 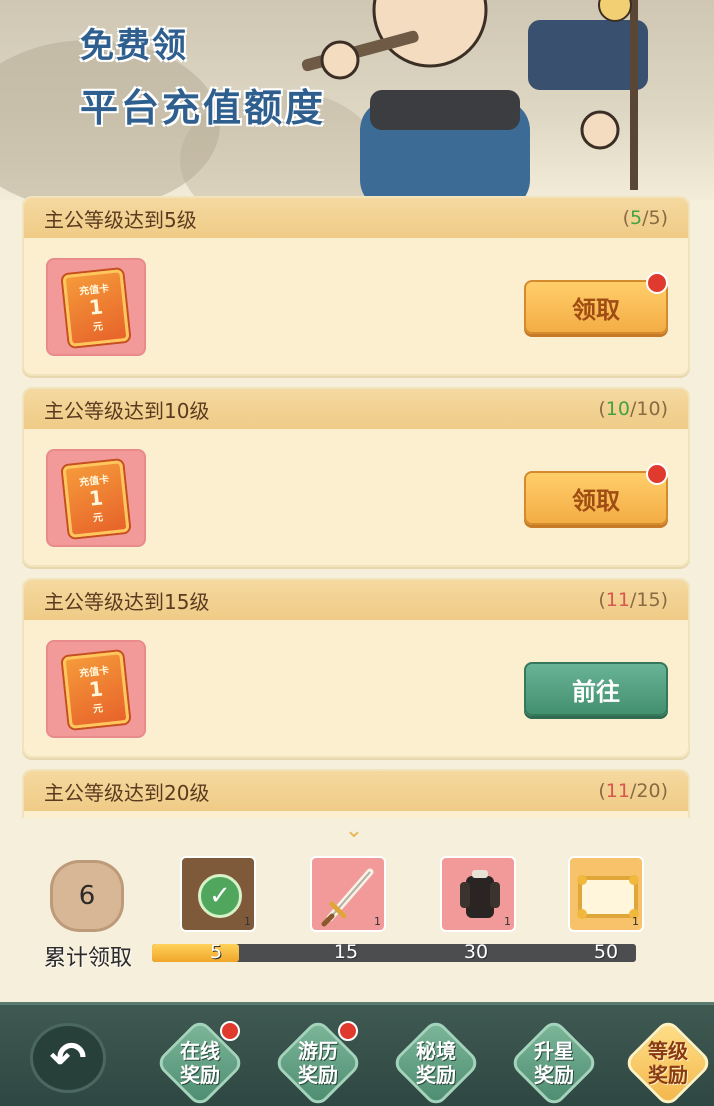 I want to click on task-title: 主公等级达到5级, so click(x=120, y=219).